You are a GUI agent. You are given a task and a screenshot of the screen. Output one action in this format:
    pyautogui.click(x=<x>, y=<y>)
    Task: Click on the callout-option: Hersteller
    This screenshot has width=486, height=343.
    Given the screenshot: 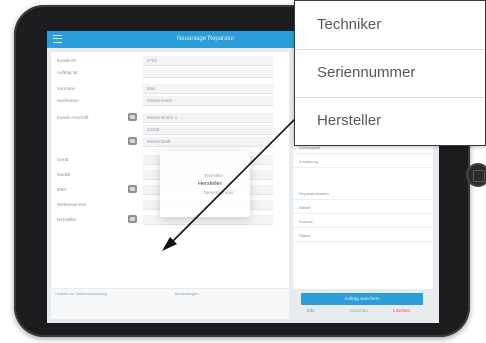 What is the action you would take?
    pyautogui.click(x=390, y=121)
    